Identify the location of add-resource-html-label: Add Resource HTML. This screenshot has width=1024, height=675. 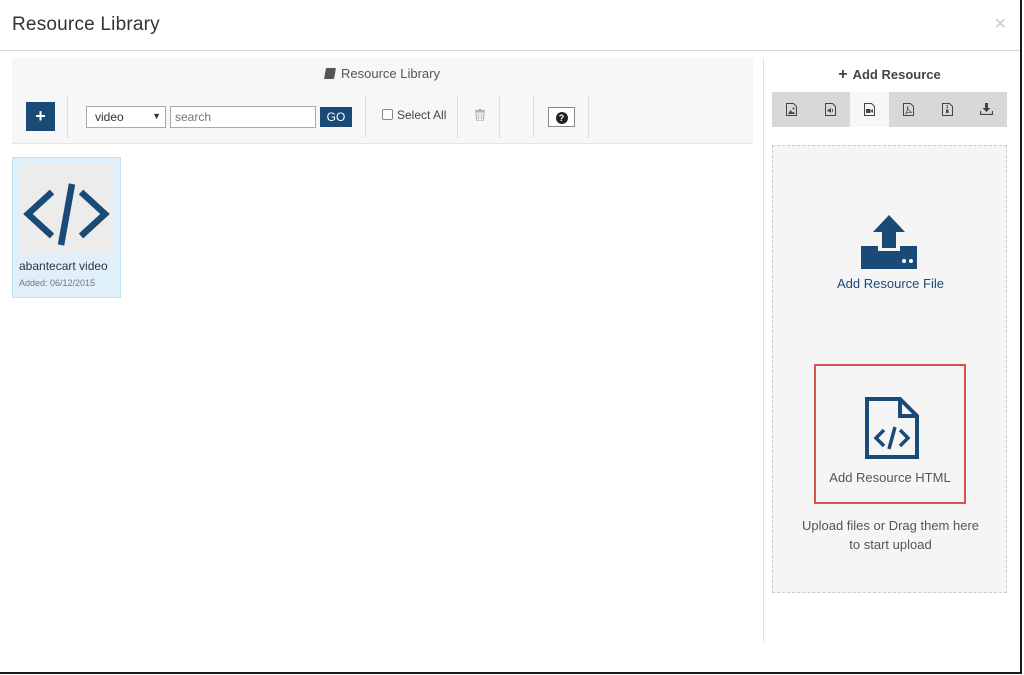
(890, 477).